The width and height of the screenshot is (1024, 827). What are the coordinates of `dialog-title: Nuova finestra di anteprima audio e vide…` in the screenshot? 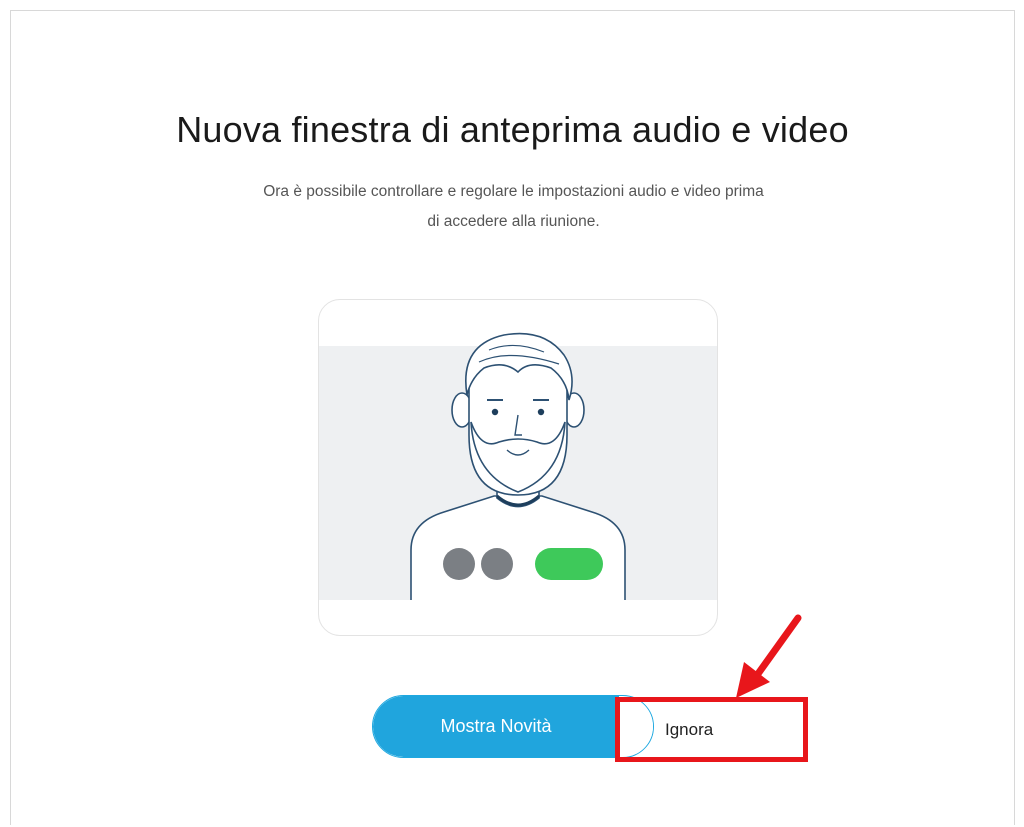 It's located at (512, 129).